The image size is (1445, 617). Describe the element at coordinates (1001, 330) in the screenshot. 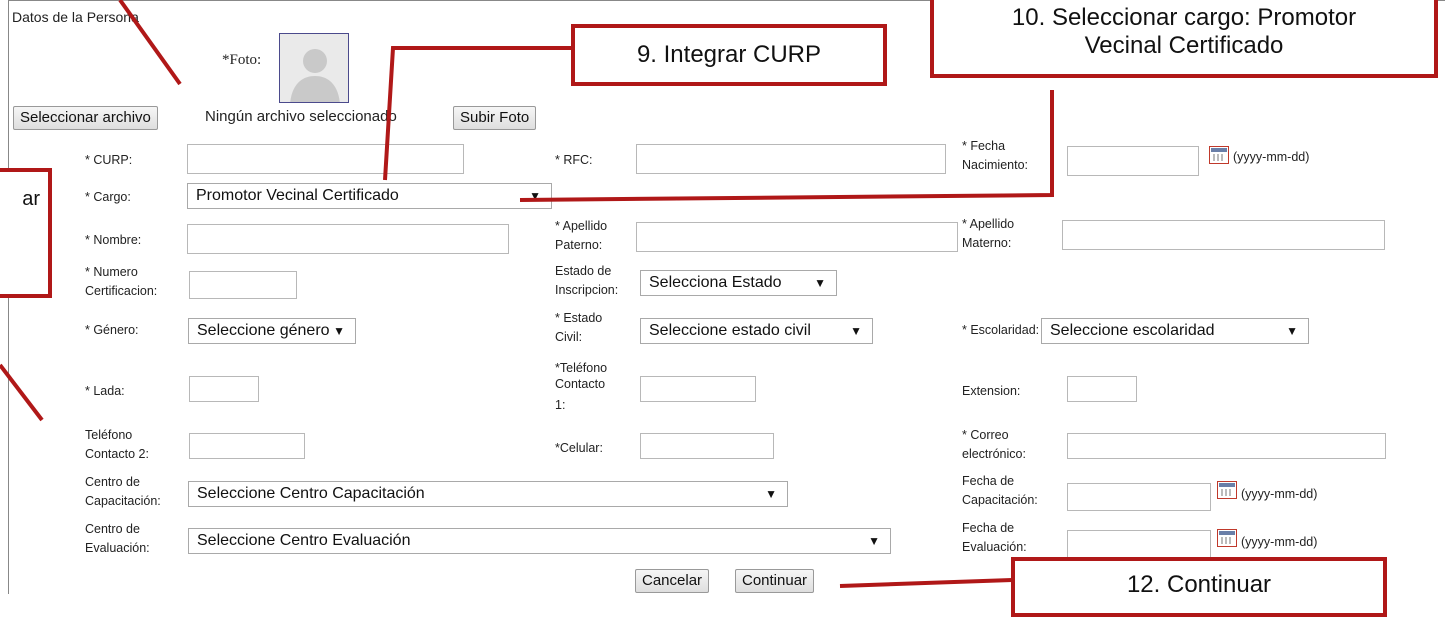

I see `escolaridad-label: * Escolaridad:` at that location.